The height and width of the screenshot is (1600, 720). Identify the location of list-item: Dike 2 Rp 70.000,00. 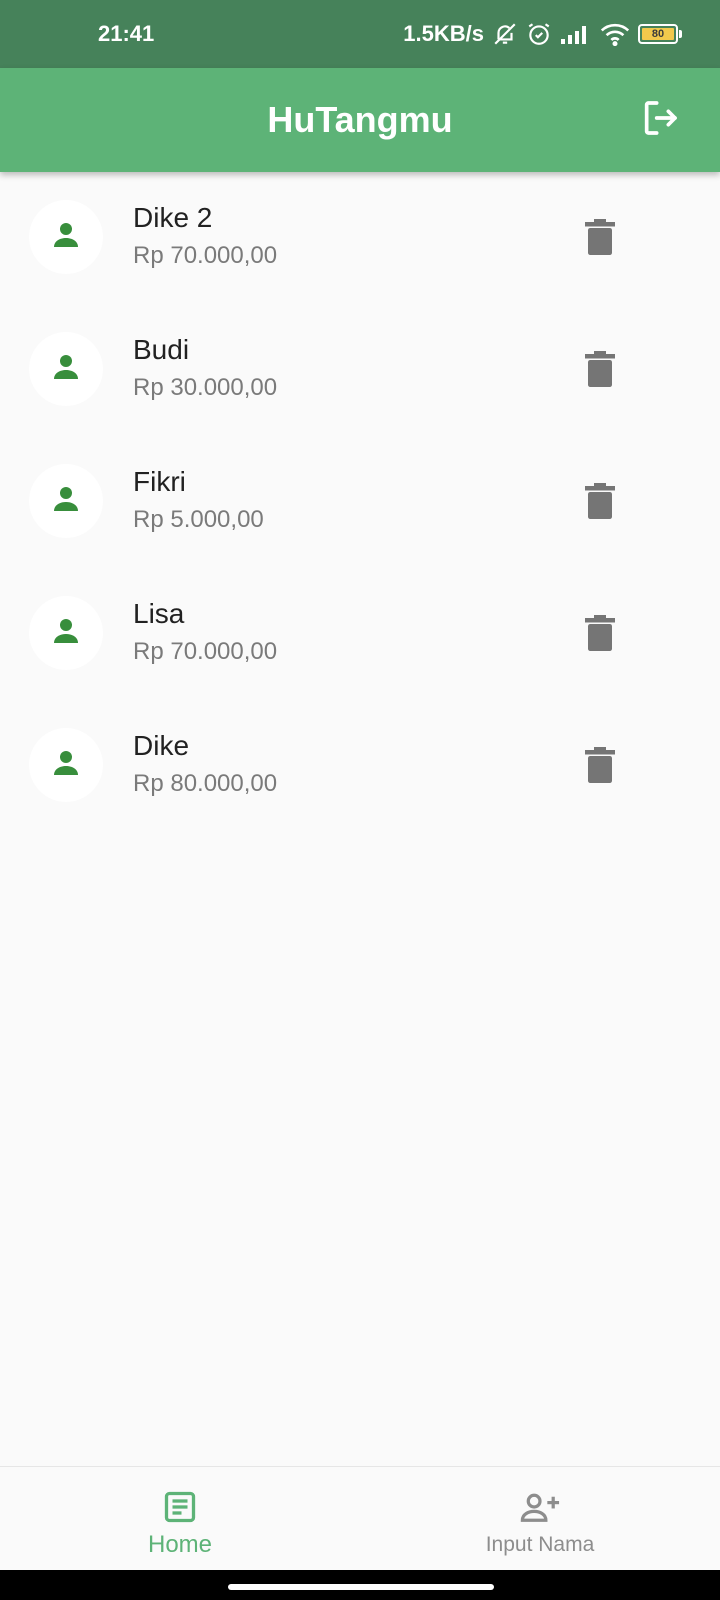
(360, 238).